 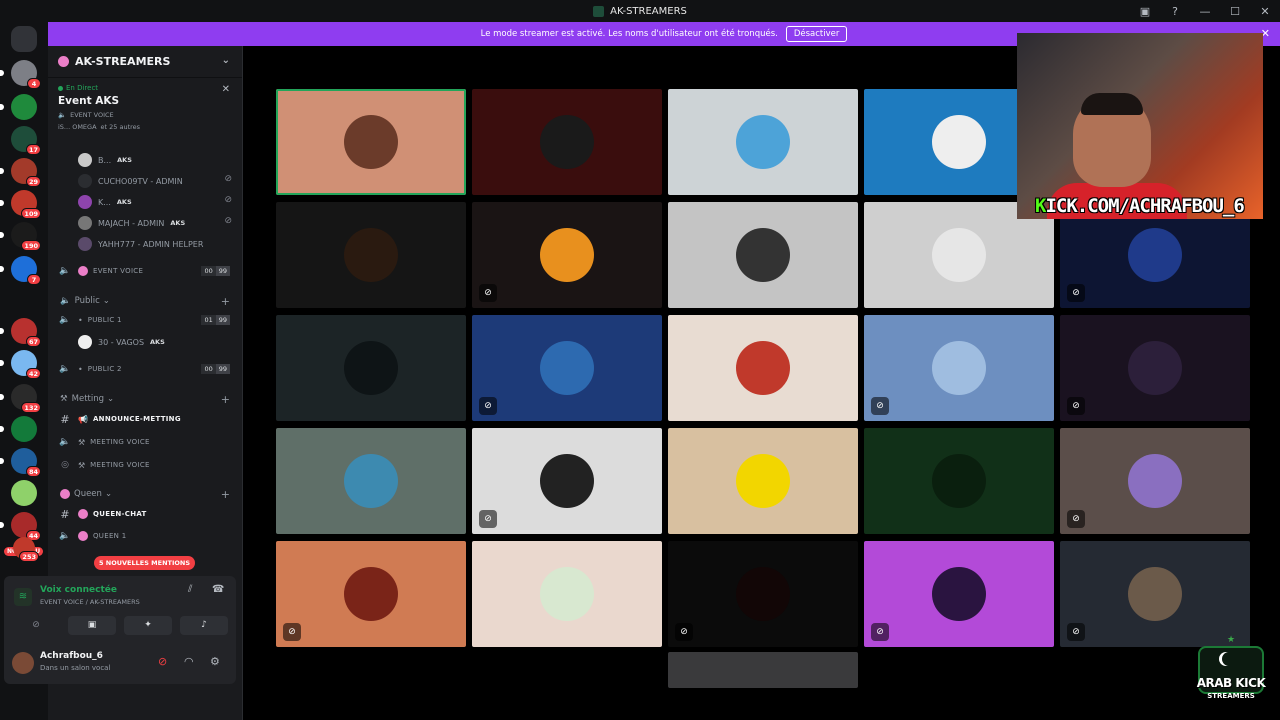 What do you see at coordinates (215, 320) in the screenshot?
I see `user-count: 01 99` at bounding box center [215, 320].